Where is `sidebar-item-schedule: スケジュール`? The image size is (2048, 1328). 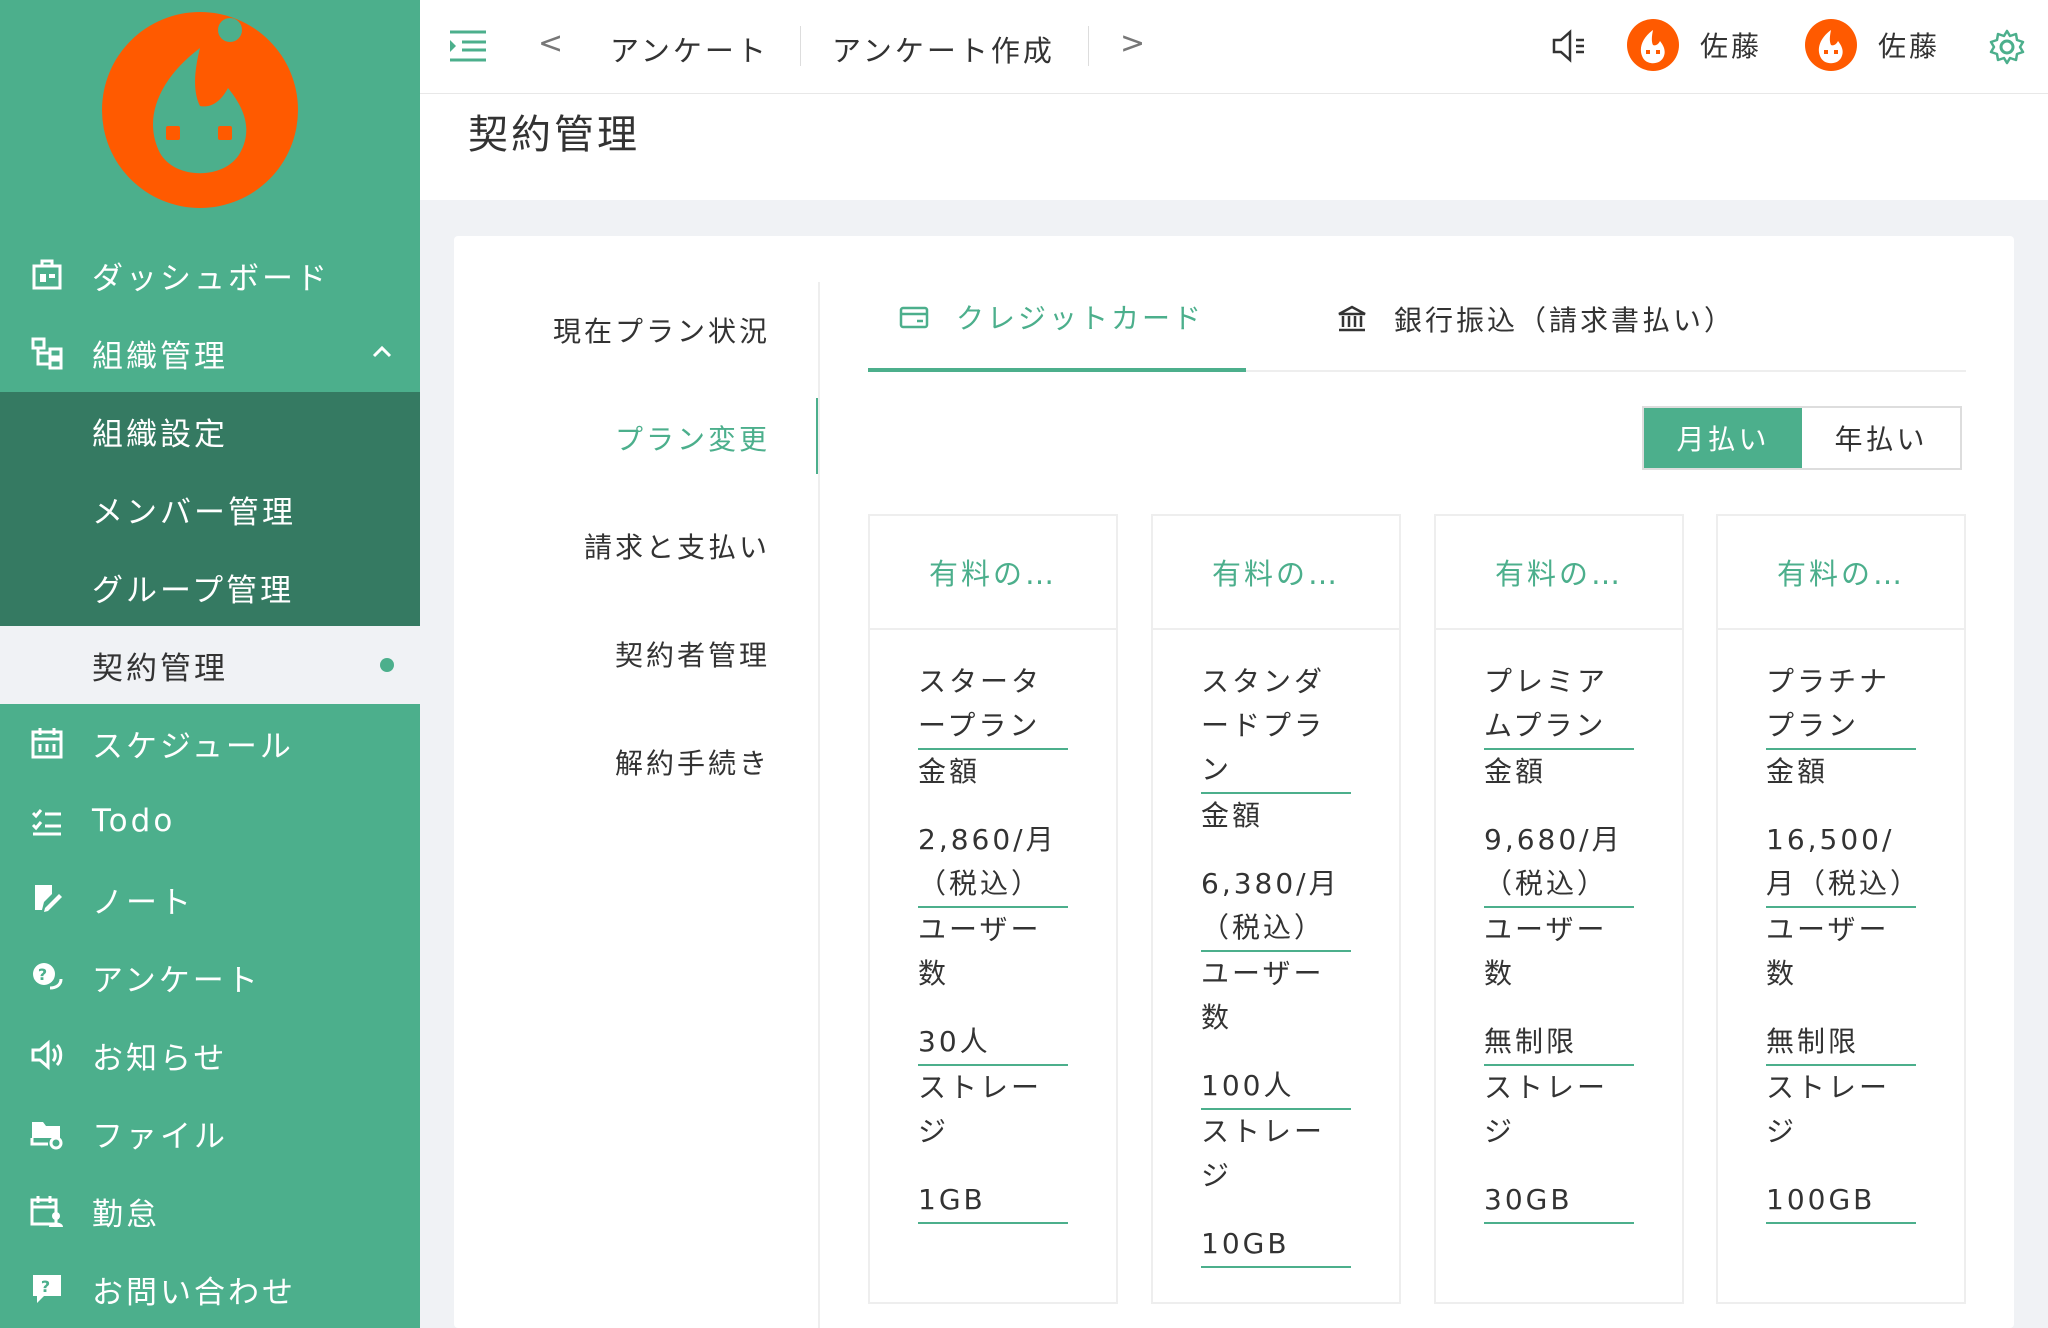
sidebar-item-schedule: スケジュール is located at coordinates (210, 743).